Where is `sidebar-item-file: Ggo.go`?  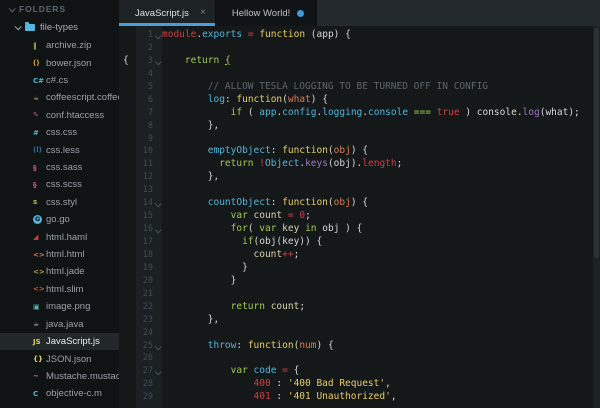
sidebar-item-file: Ggo.go is located at coordinates (59, 219).